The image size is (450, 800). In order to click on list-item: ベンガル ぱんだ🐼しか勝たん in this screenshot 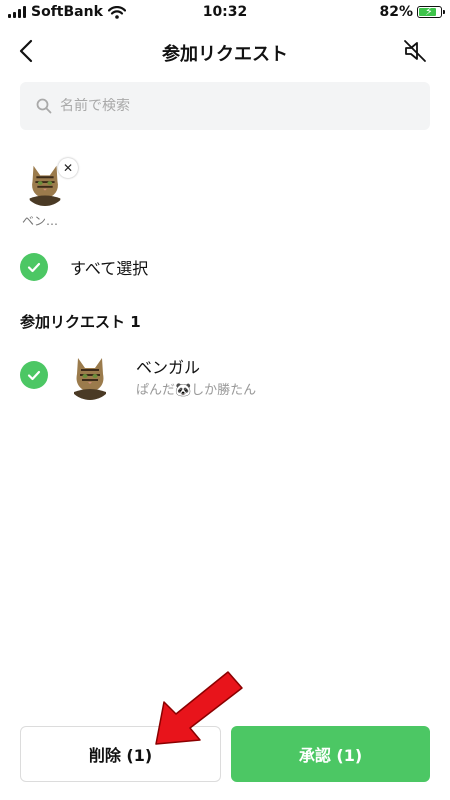, I will do `click(225, 376)`.